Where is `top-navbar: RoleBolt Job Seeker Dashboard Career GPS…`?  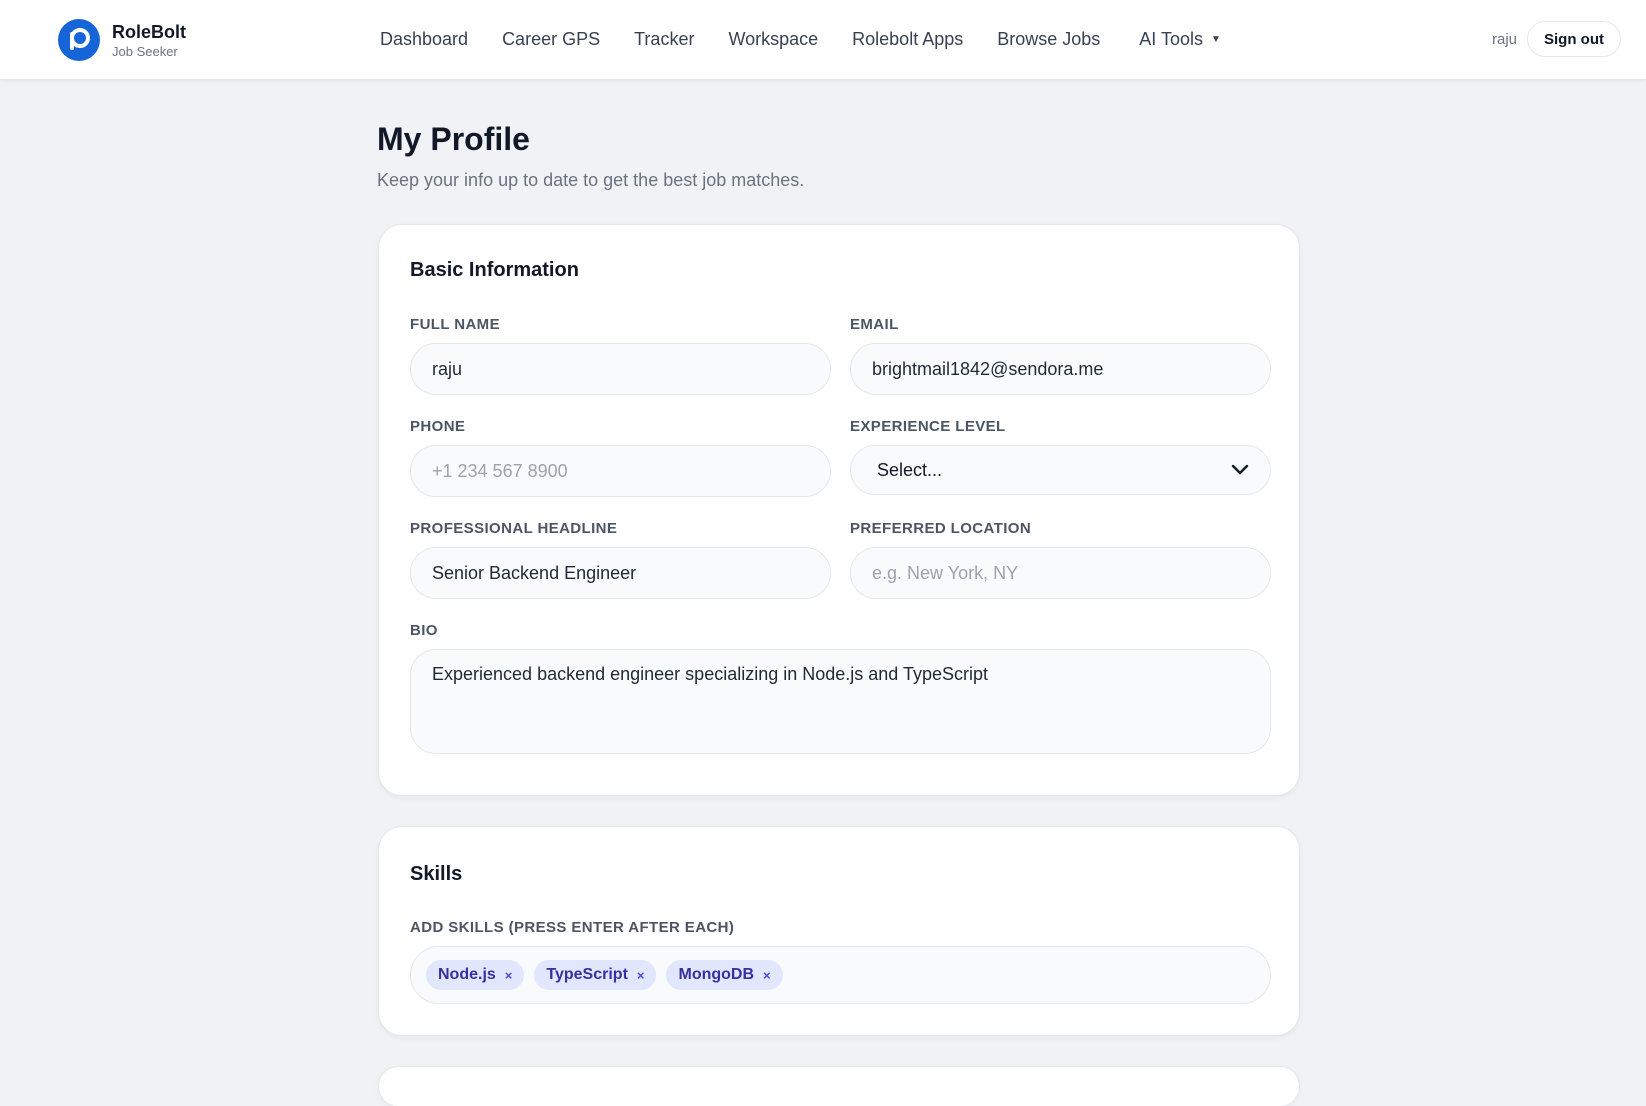
top-navbar: RoleBolt Job Seeker Dashboard Career GPS… is located at coordinates (823, 40).